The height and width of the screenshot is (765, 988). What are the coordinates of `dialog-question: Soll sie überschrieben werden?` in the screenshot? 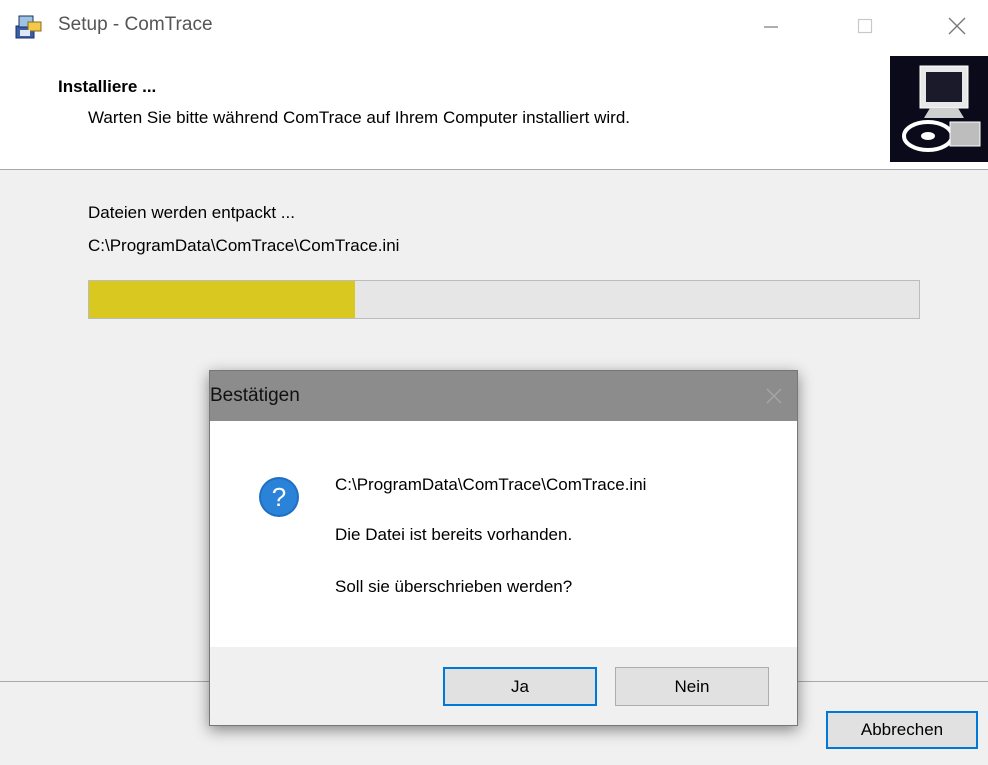 It's located at (454, 586).